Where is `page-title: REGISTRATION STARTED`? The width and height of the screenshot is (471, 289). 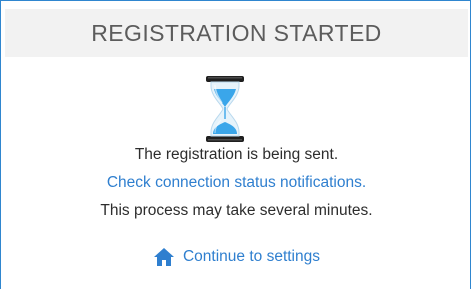
page-title: REGISTRATION STARTED is located at coordinates (236, 32).